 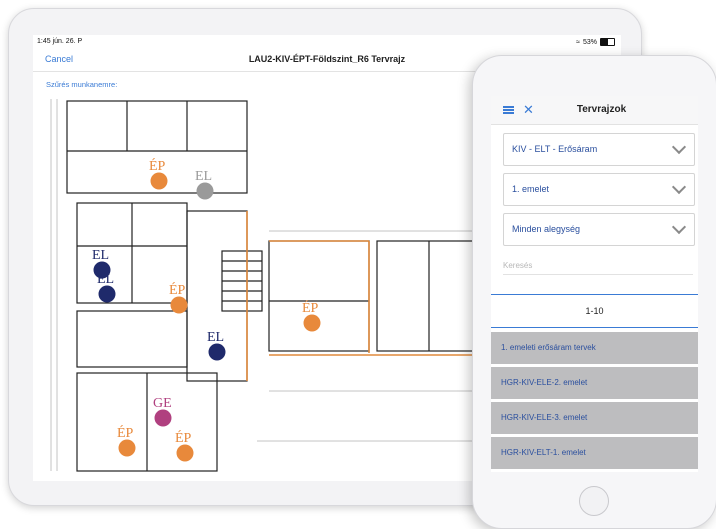 What do you see at coordinates (594, 311) in the screenshot?
I see `pagination: 1-10` at bounding box center [594, 311].